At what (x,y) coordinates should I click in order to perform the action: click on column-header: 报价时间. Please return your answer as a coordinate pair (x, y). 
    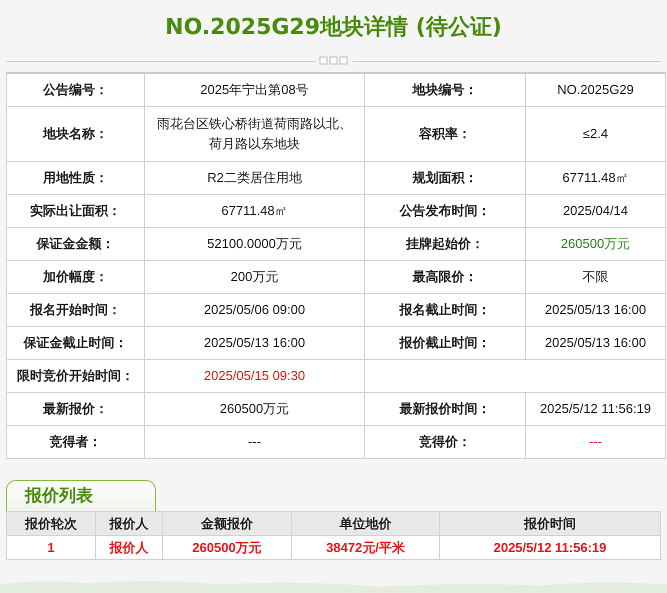
    Looking at the image, I should click on (550, 524).